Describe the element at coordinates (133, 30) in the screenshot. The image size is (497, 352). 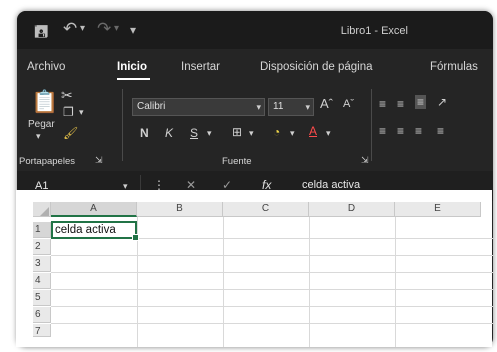
I see `customize-toolbar-icon: ▾` at that location.